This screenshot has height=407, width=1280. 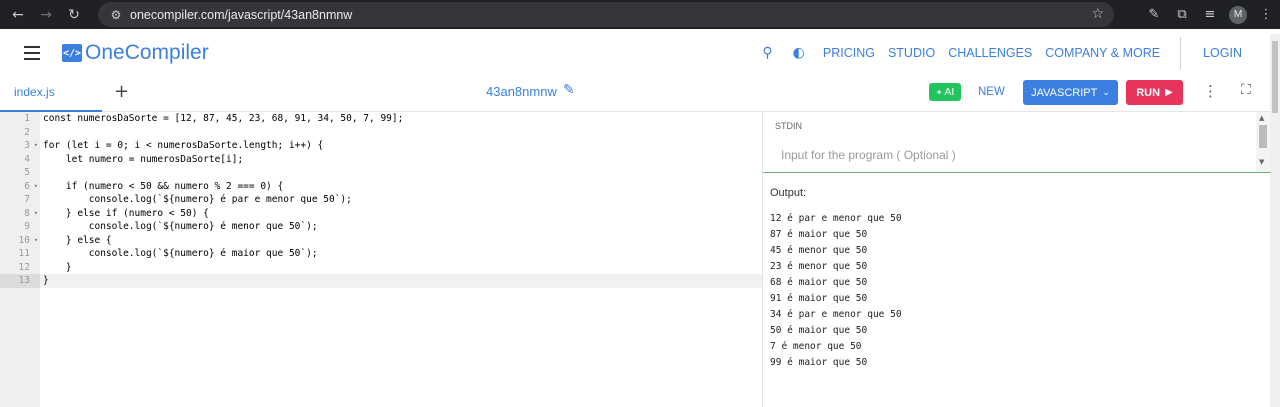 I want to click on page-scrollbar-thumb, so click(x=1275, y=77).